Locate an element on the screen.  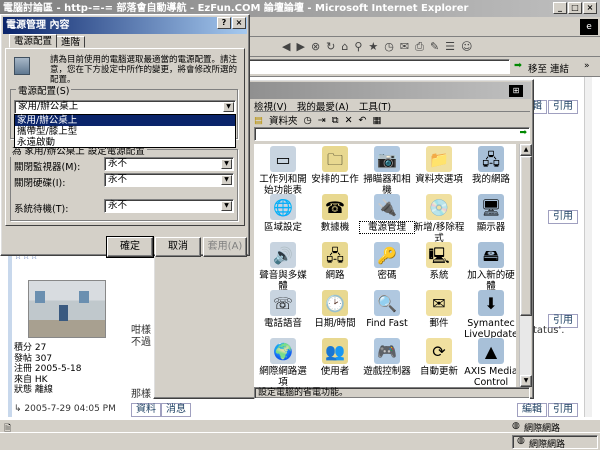
profile-button: 資料 is located at coordinates (146, 410).